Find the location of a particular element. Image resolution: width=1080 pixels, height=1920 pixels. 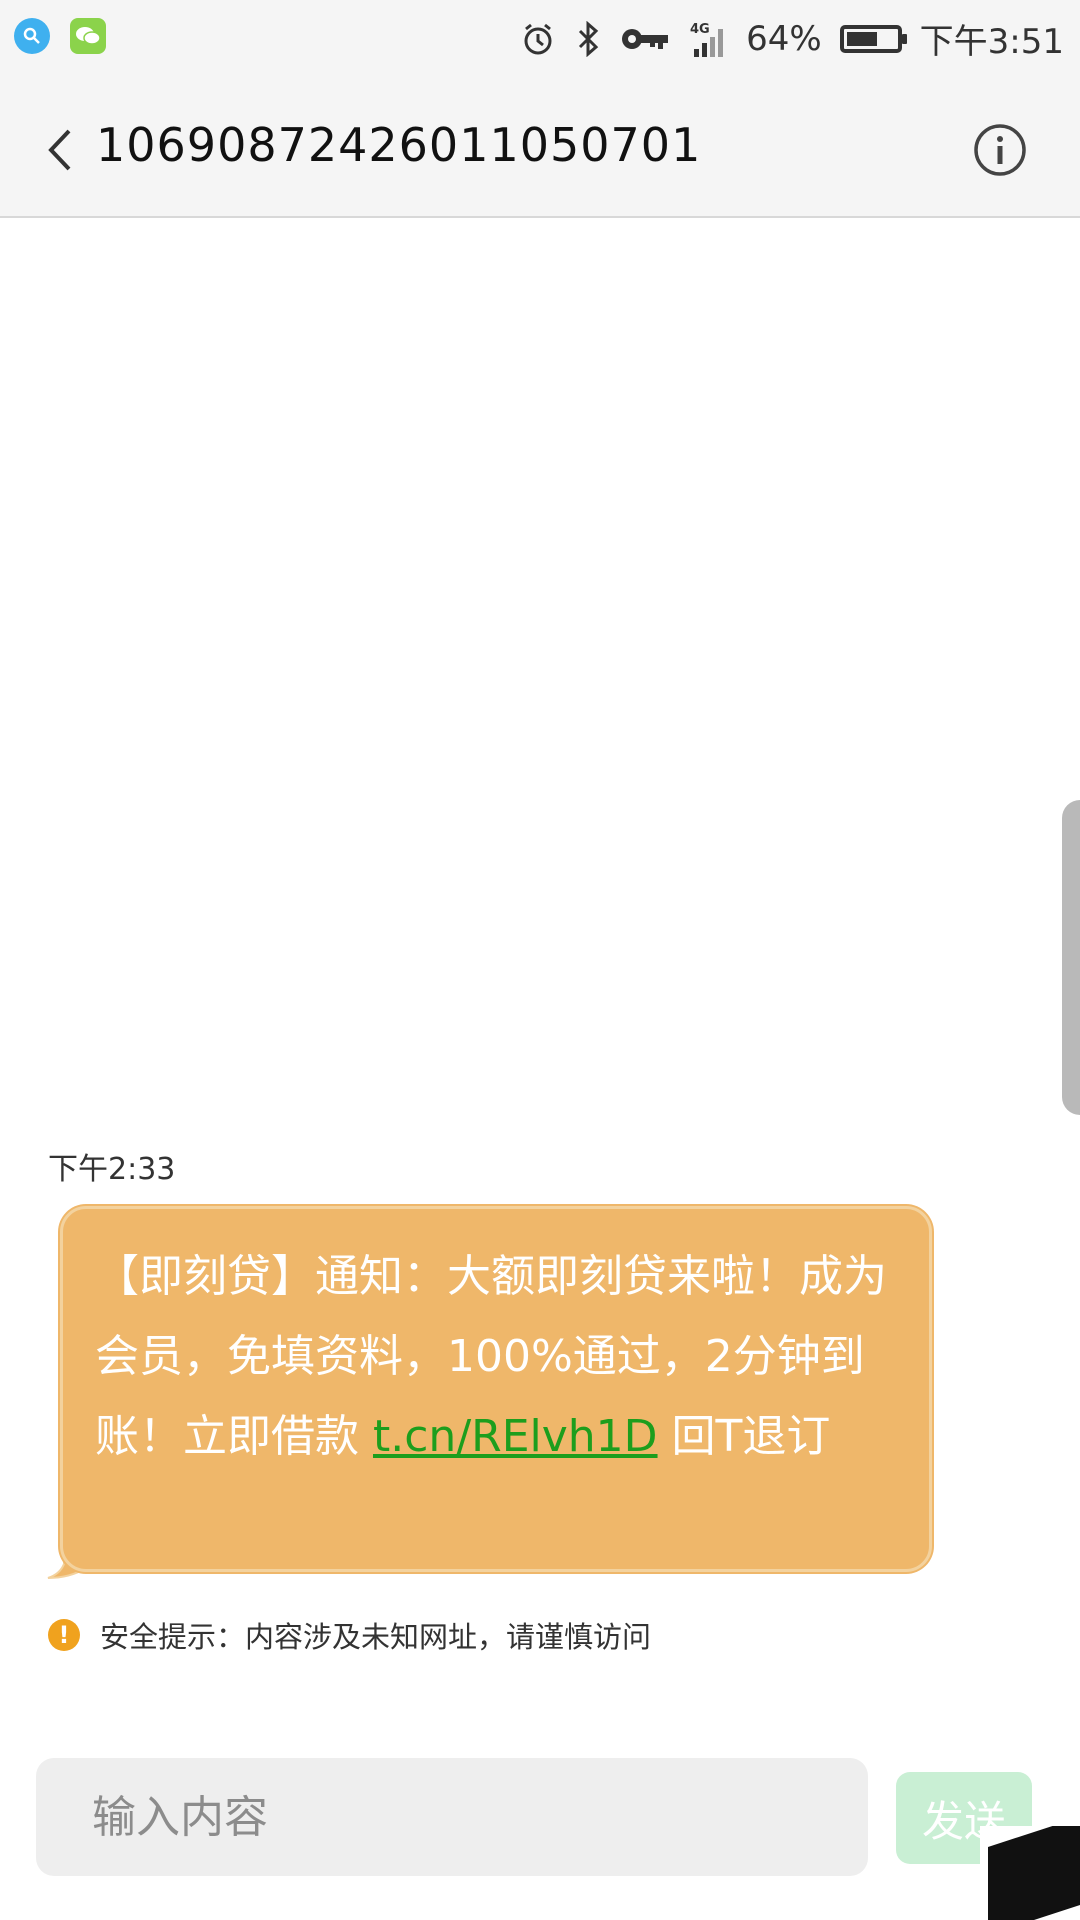

wechat-icon is located at coordinates (88, 36).